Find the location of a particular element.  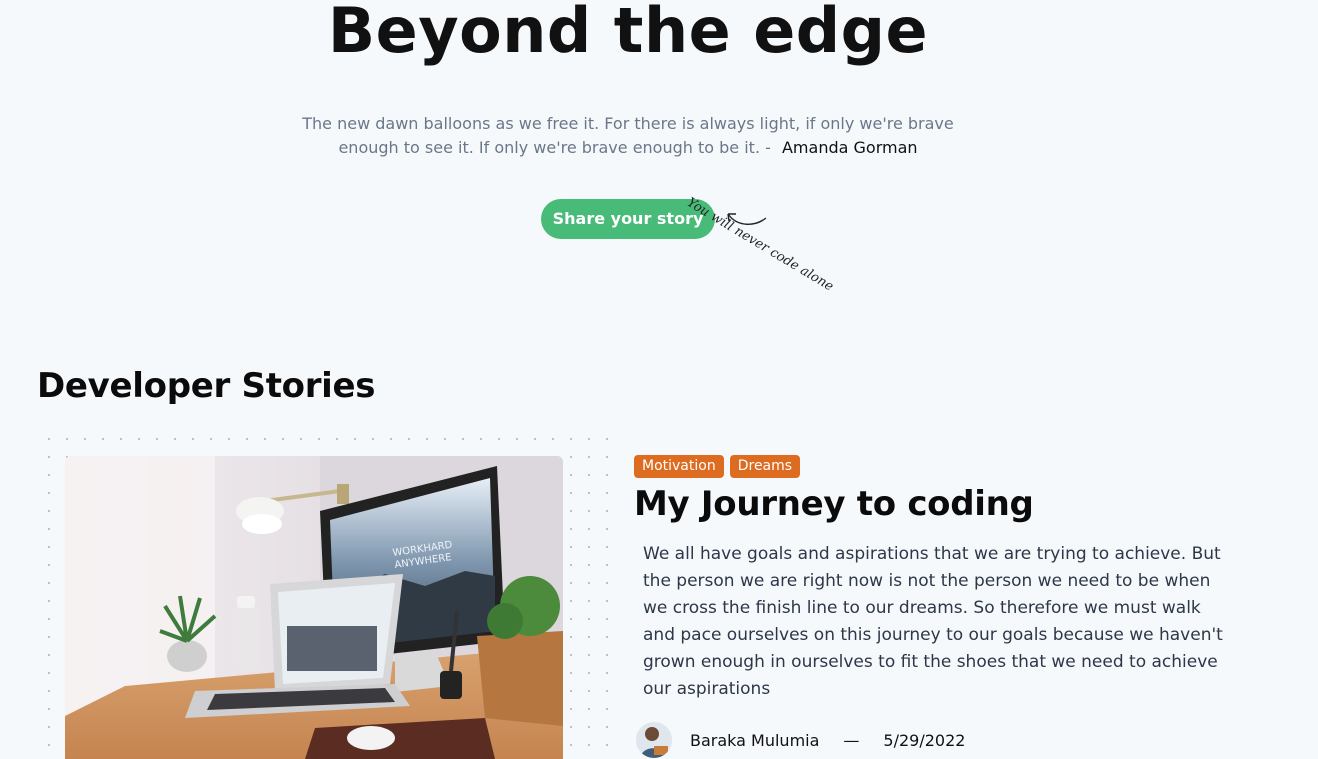

curved-arrow-icon is located at coordinates (747, 219).